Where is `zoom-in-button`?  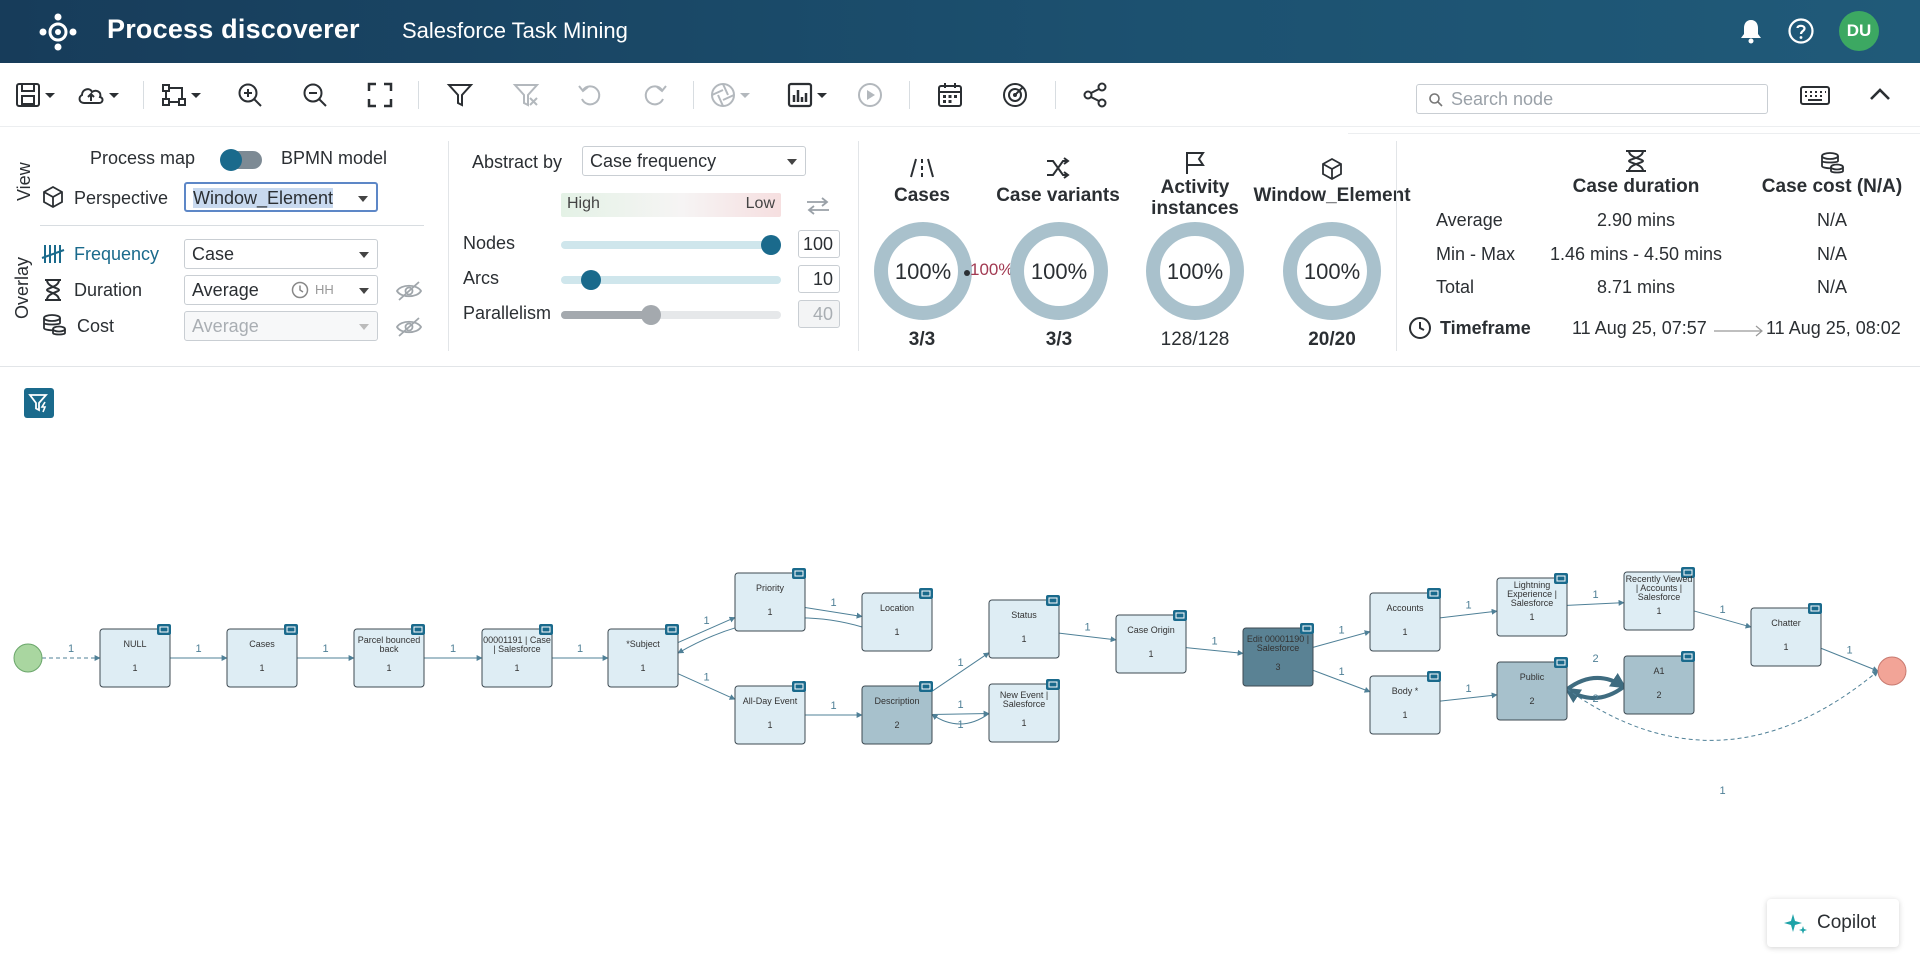 zoom-in-button is located at coordinates (250, 95).